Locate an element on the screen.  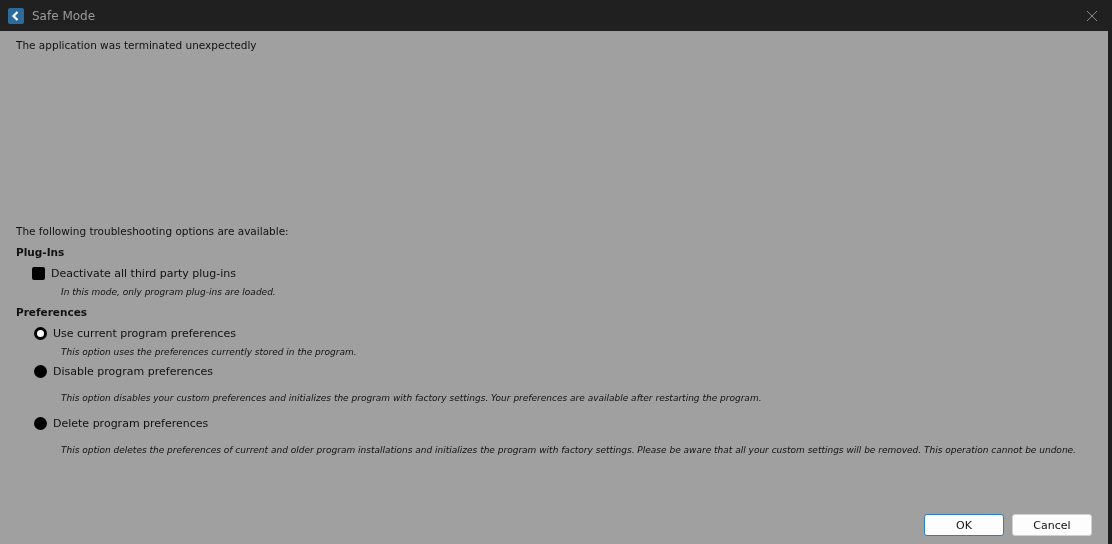
section-heading: Preferences is located at coordinates (52, 312).